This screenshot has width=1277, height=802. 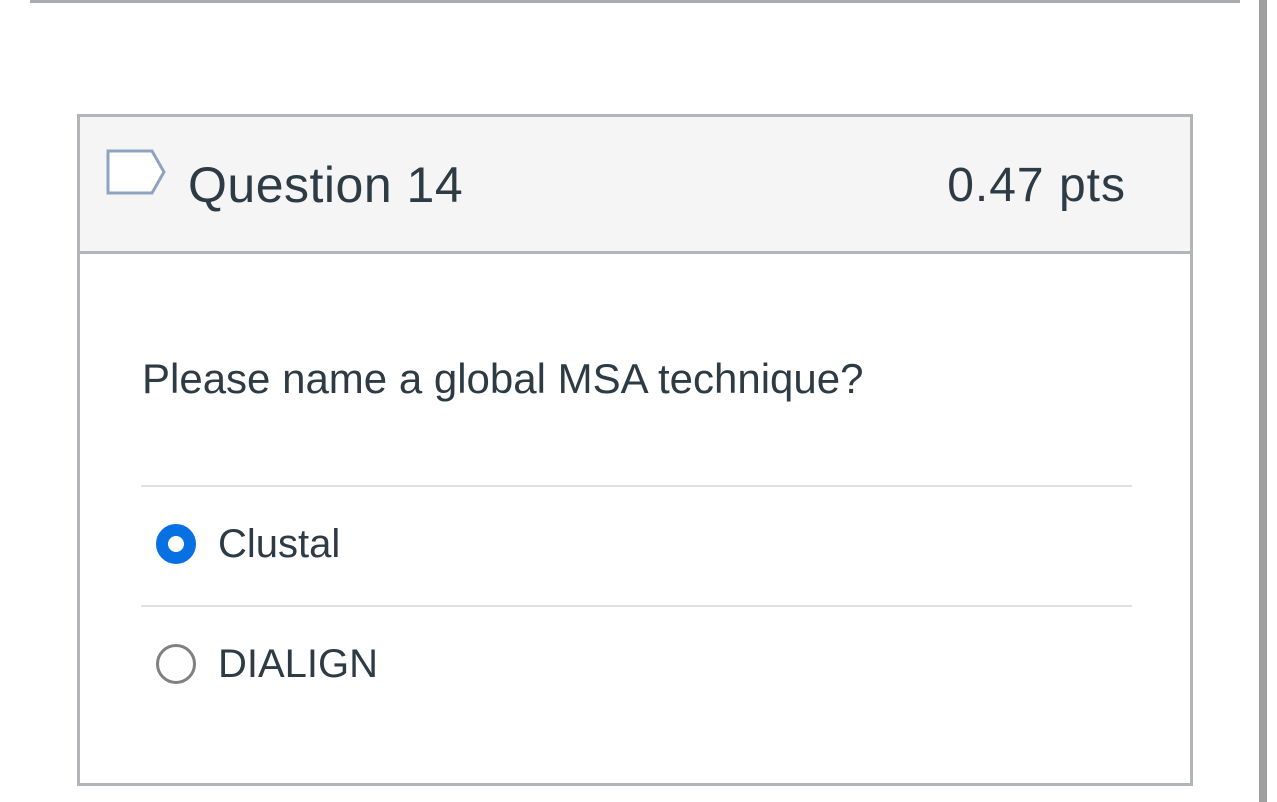 What do you see at coordinates (635, 185) in the screenshot?
I see `question-header: Question 14 0.47 pts` at bounding box center [635, 185].